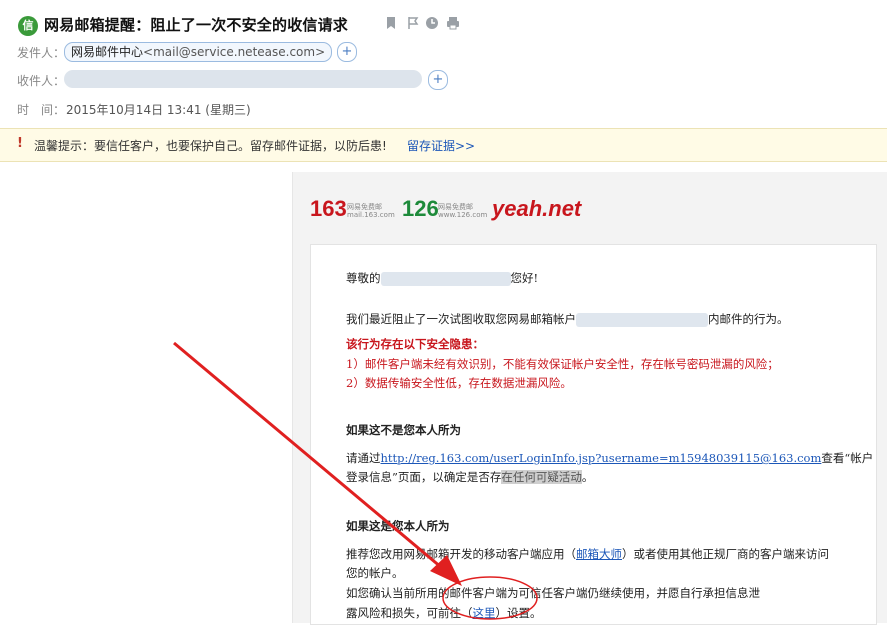 The height and width of the screenshot is (625, 887). Describe the element at coordinates (587, 477) in the screenshot. I see `not-self-line2-suffix: 。` at that location.